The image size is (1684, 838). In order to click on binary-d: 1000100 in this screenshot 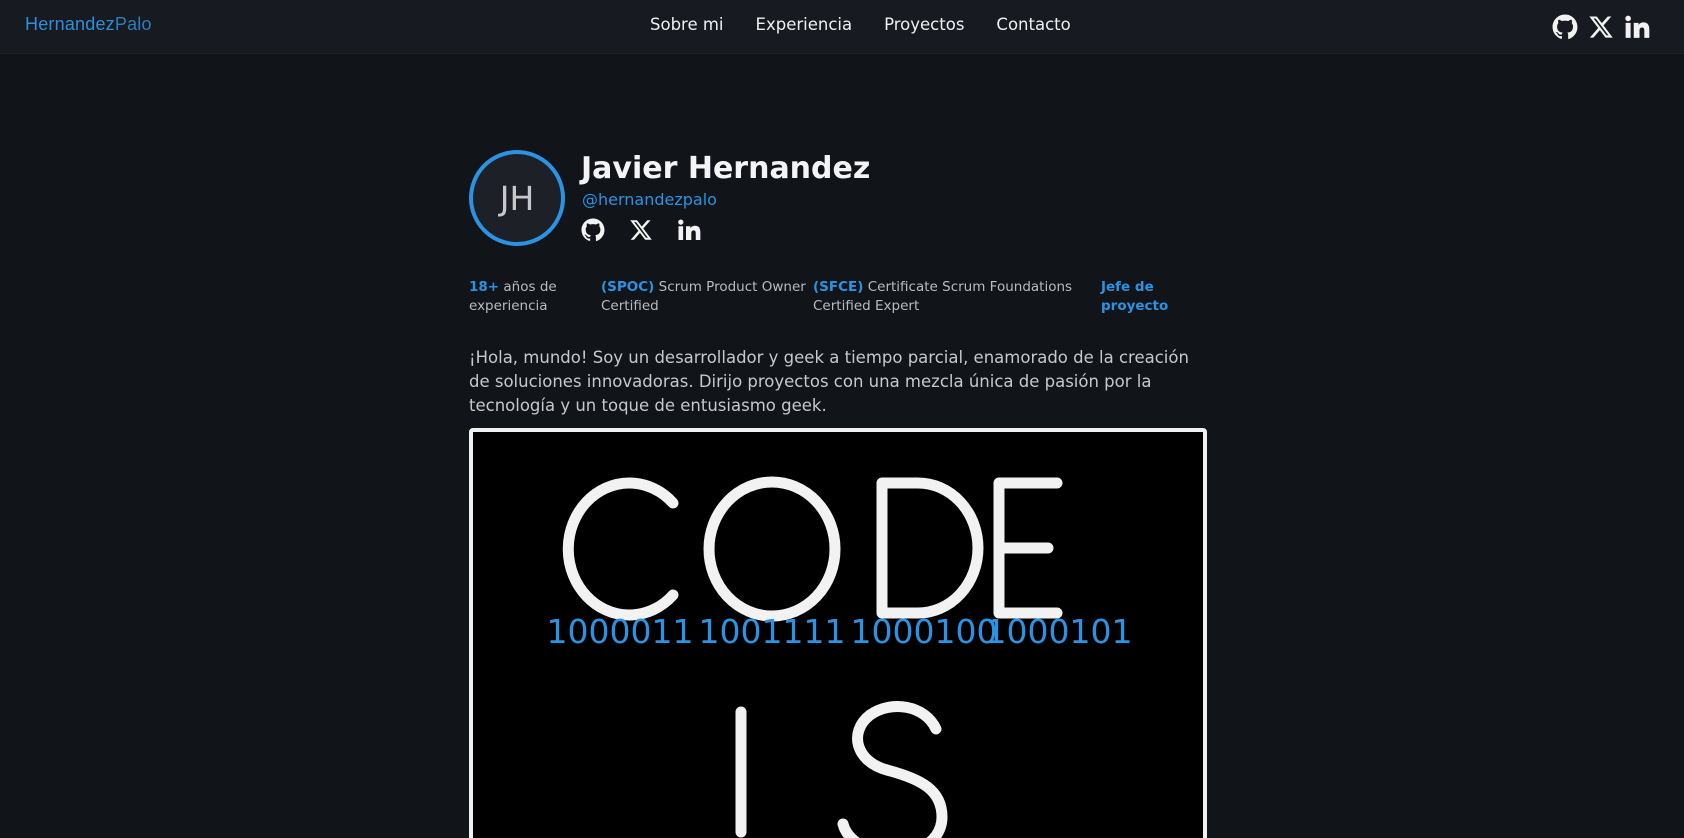, I will do `click(924, 631)`.